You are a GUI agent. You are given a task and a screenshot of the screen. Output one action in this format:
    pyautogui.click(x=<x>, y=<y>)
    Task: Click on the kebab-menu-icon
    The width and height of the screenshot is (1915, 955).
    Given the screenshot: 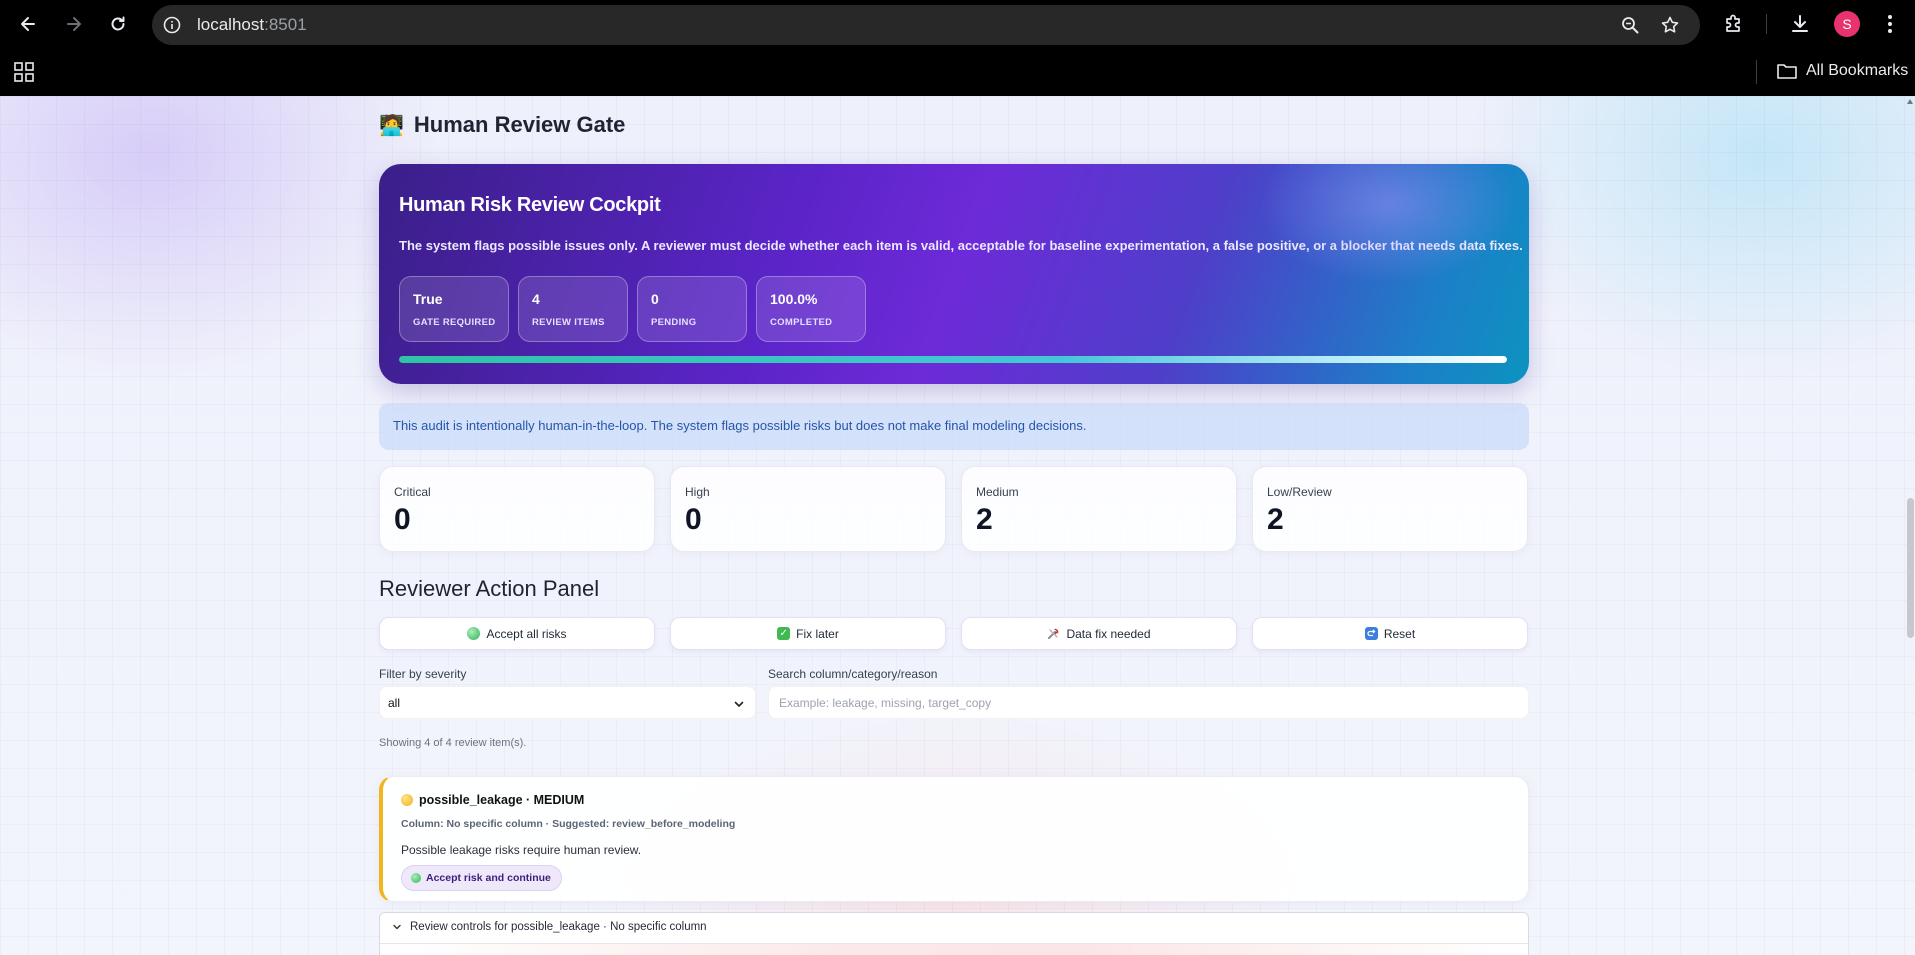 What is the action you would take?
    pyautogui.click(x=1890, y=24)
    